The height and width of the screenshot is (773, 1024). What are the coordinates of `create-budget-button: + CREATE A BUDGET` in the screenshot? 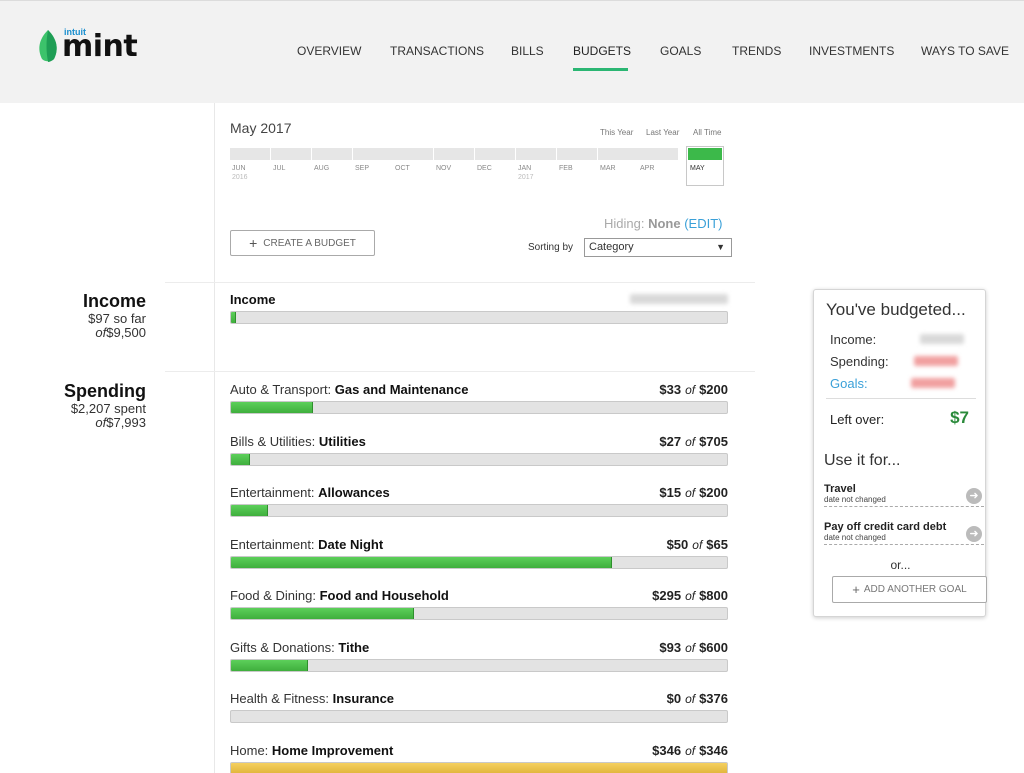 It's located at (302, 243).